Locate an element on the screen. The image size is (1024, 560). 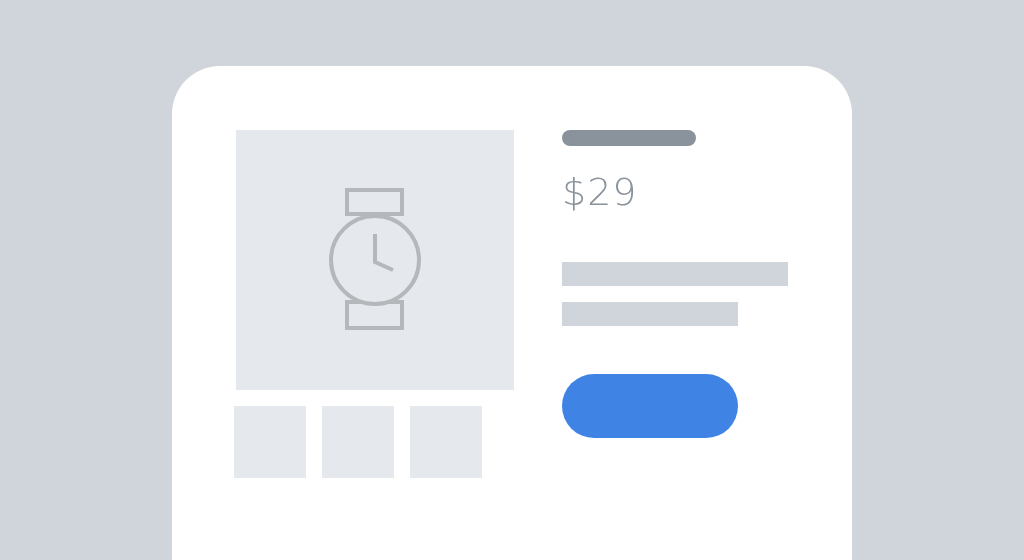
watch-icon is located at coordinates (375, 260).